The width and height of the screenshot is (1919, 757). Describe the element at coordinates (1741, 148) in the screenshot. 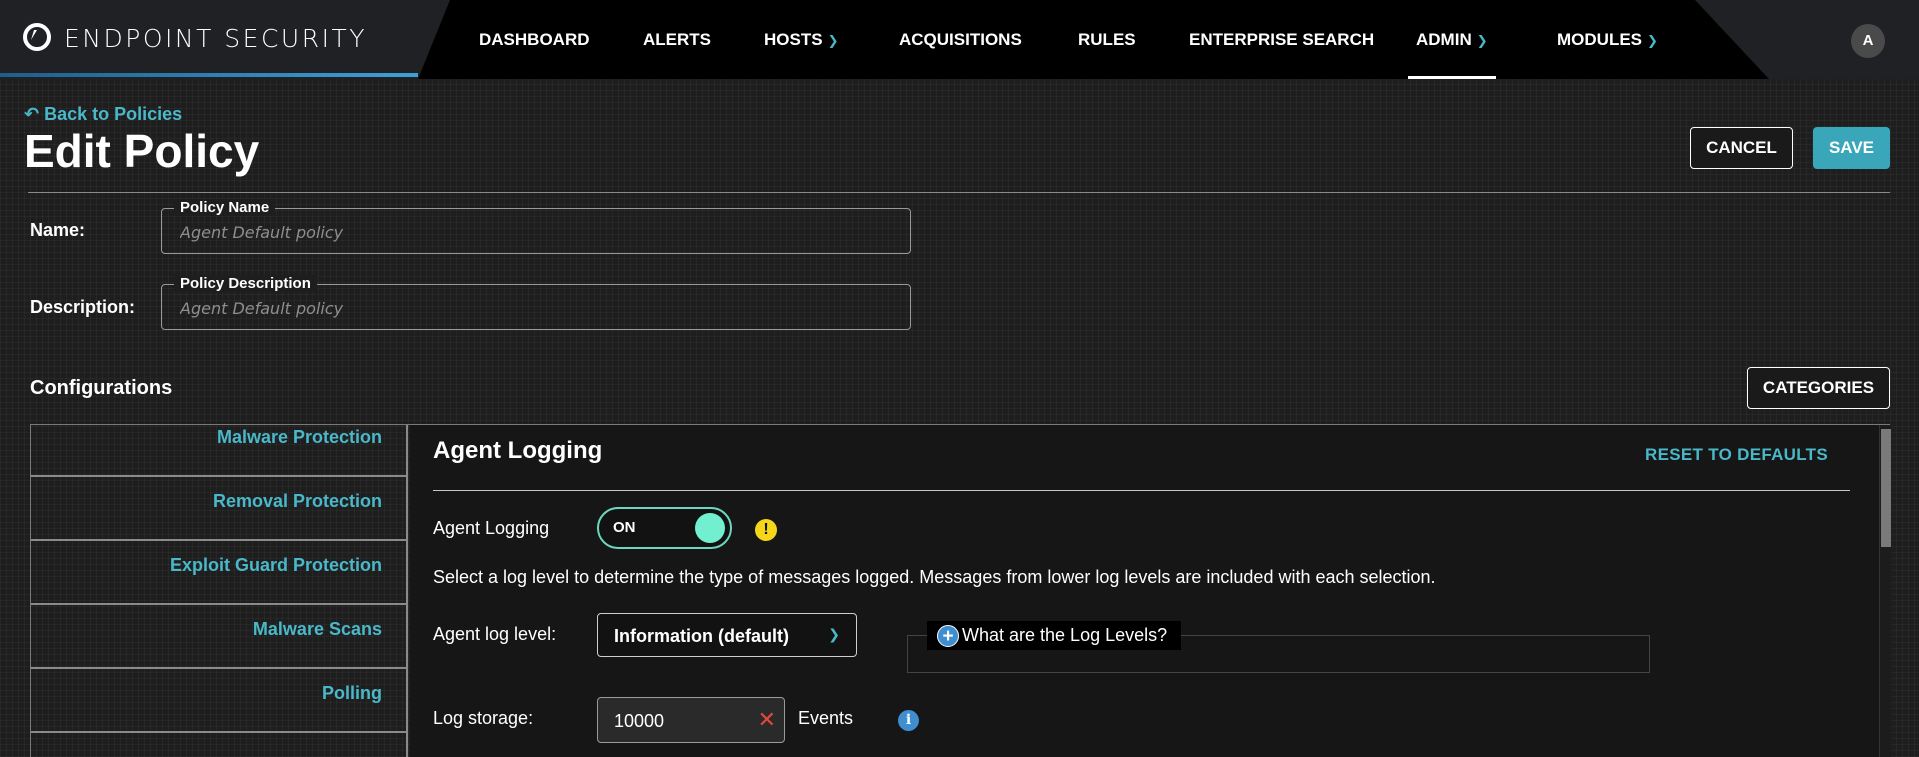

I see `cancel-button: CANCEL` at that location.